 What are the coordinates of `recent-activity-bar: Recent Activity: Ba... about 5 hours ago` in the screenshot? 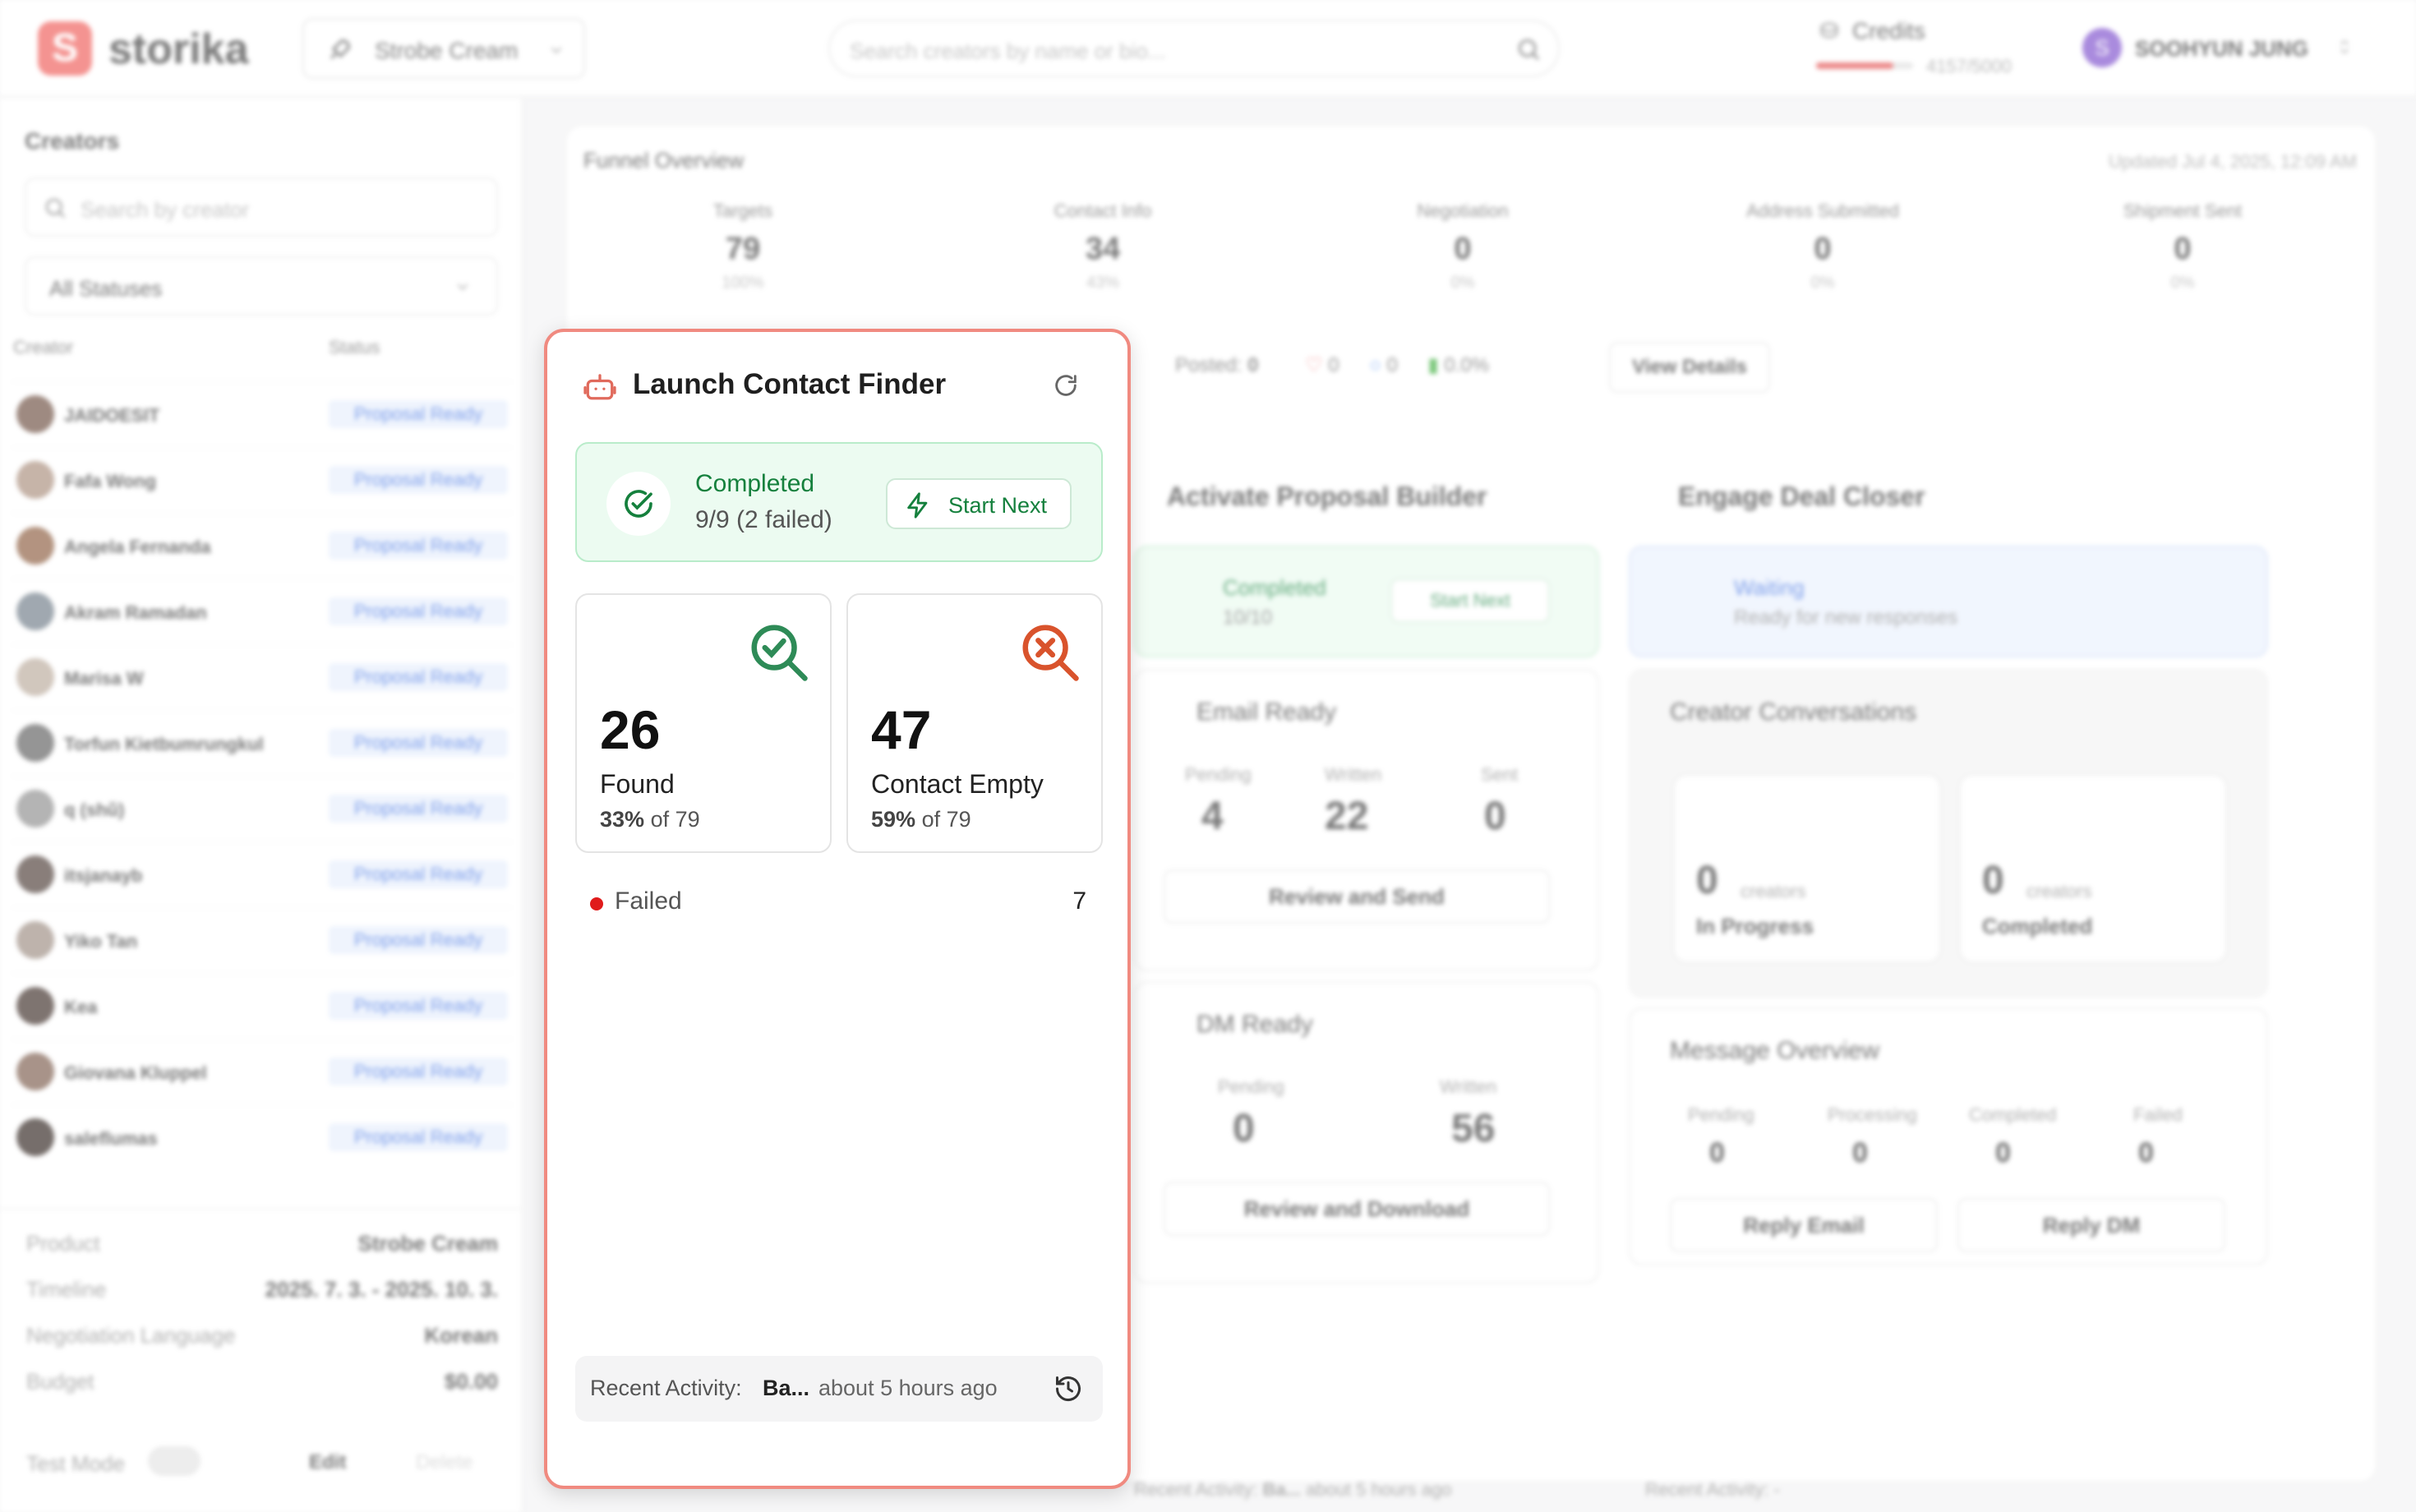 It's located at (839, 1389).